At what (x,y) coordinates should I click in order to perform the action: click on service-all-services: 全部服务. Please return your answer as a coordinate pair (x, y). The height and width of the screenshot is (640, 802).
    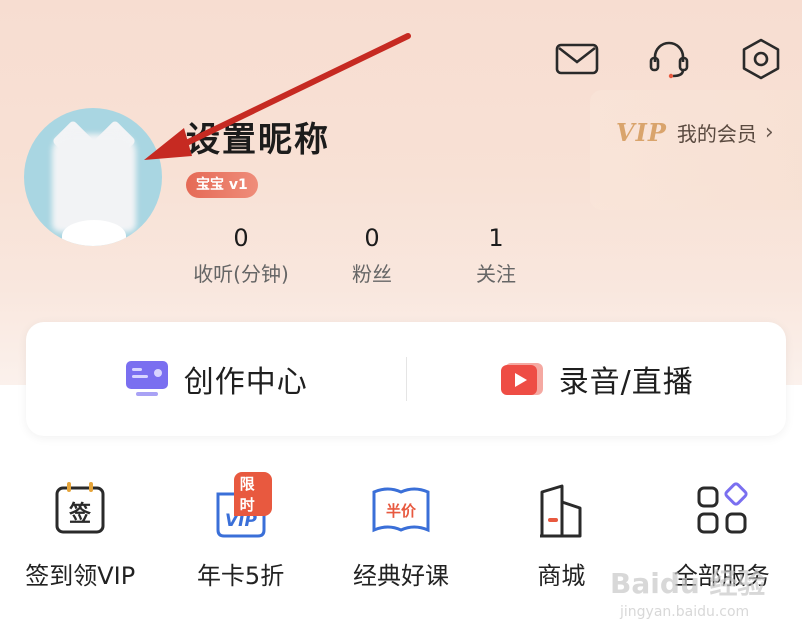
    Looking at the image, I should click on (722, 534).